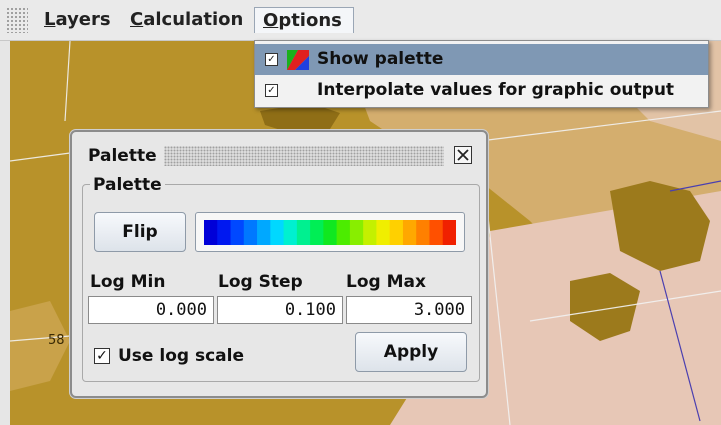  I want to click on menu-item-interpolate-values: ✓ Interpolate values for graphic output, so click(481, 90).